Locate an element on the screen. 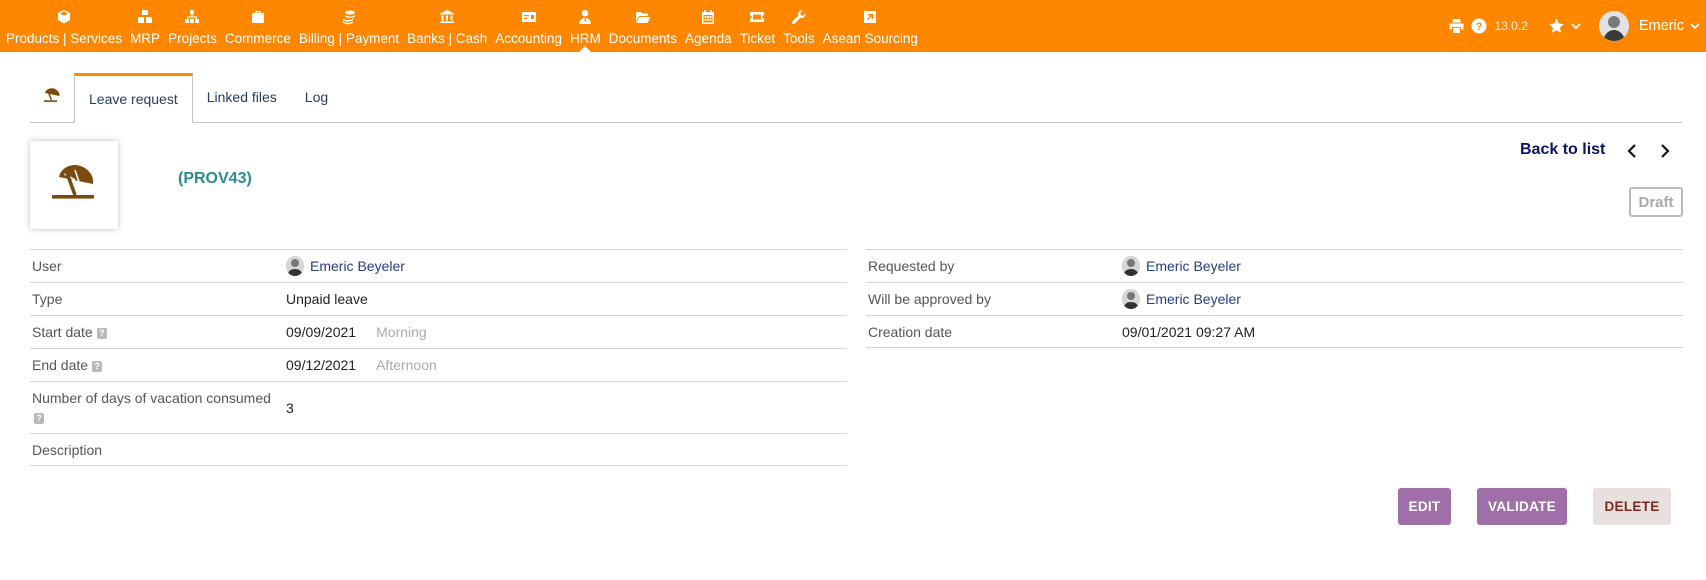  menu-documents: Documents is located at coordinates (643, 26).